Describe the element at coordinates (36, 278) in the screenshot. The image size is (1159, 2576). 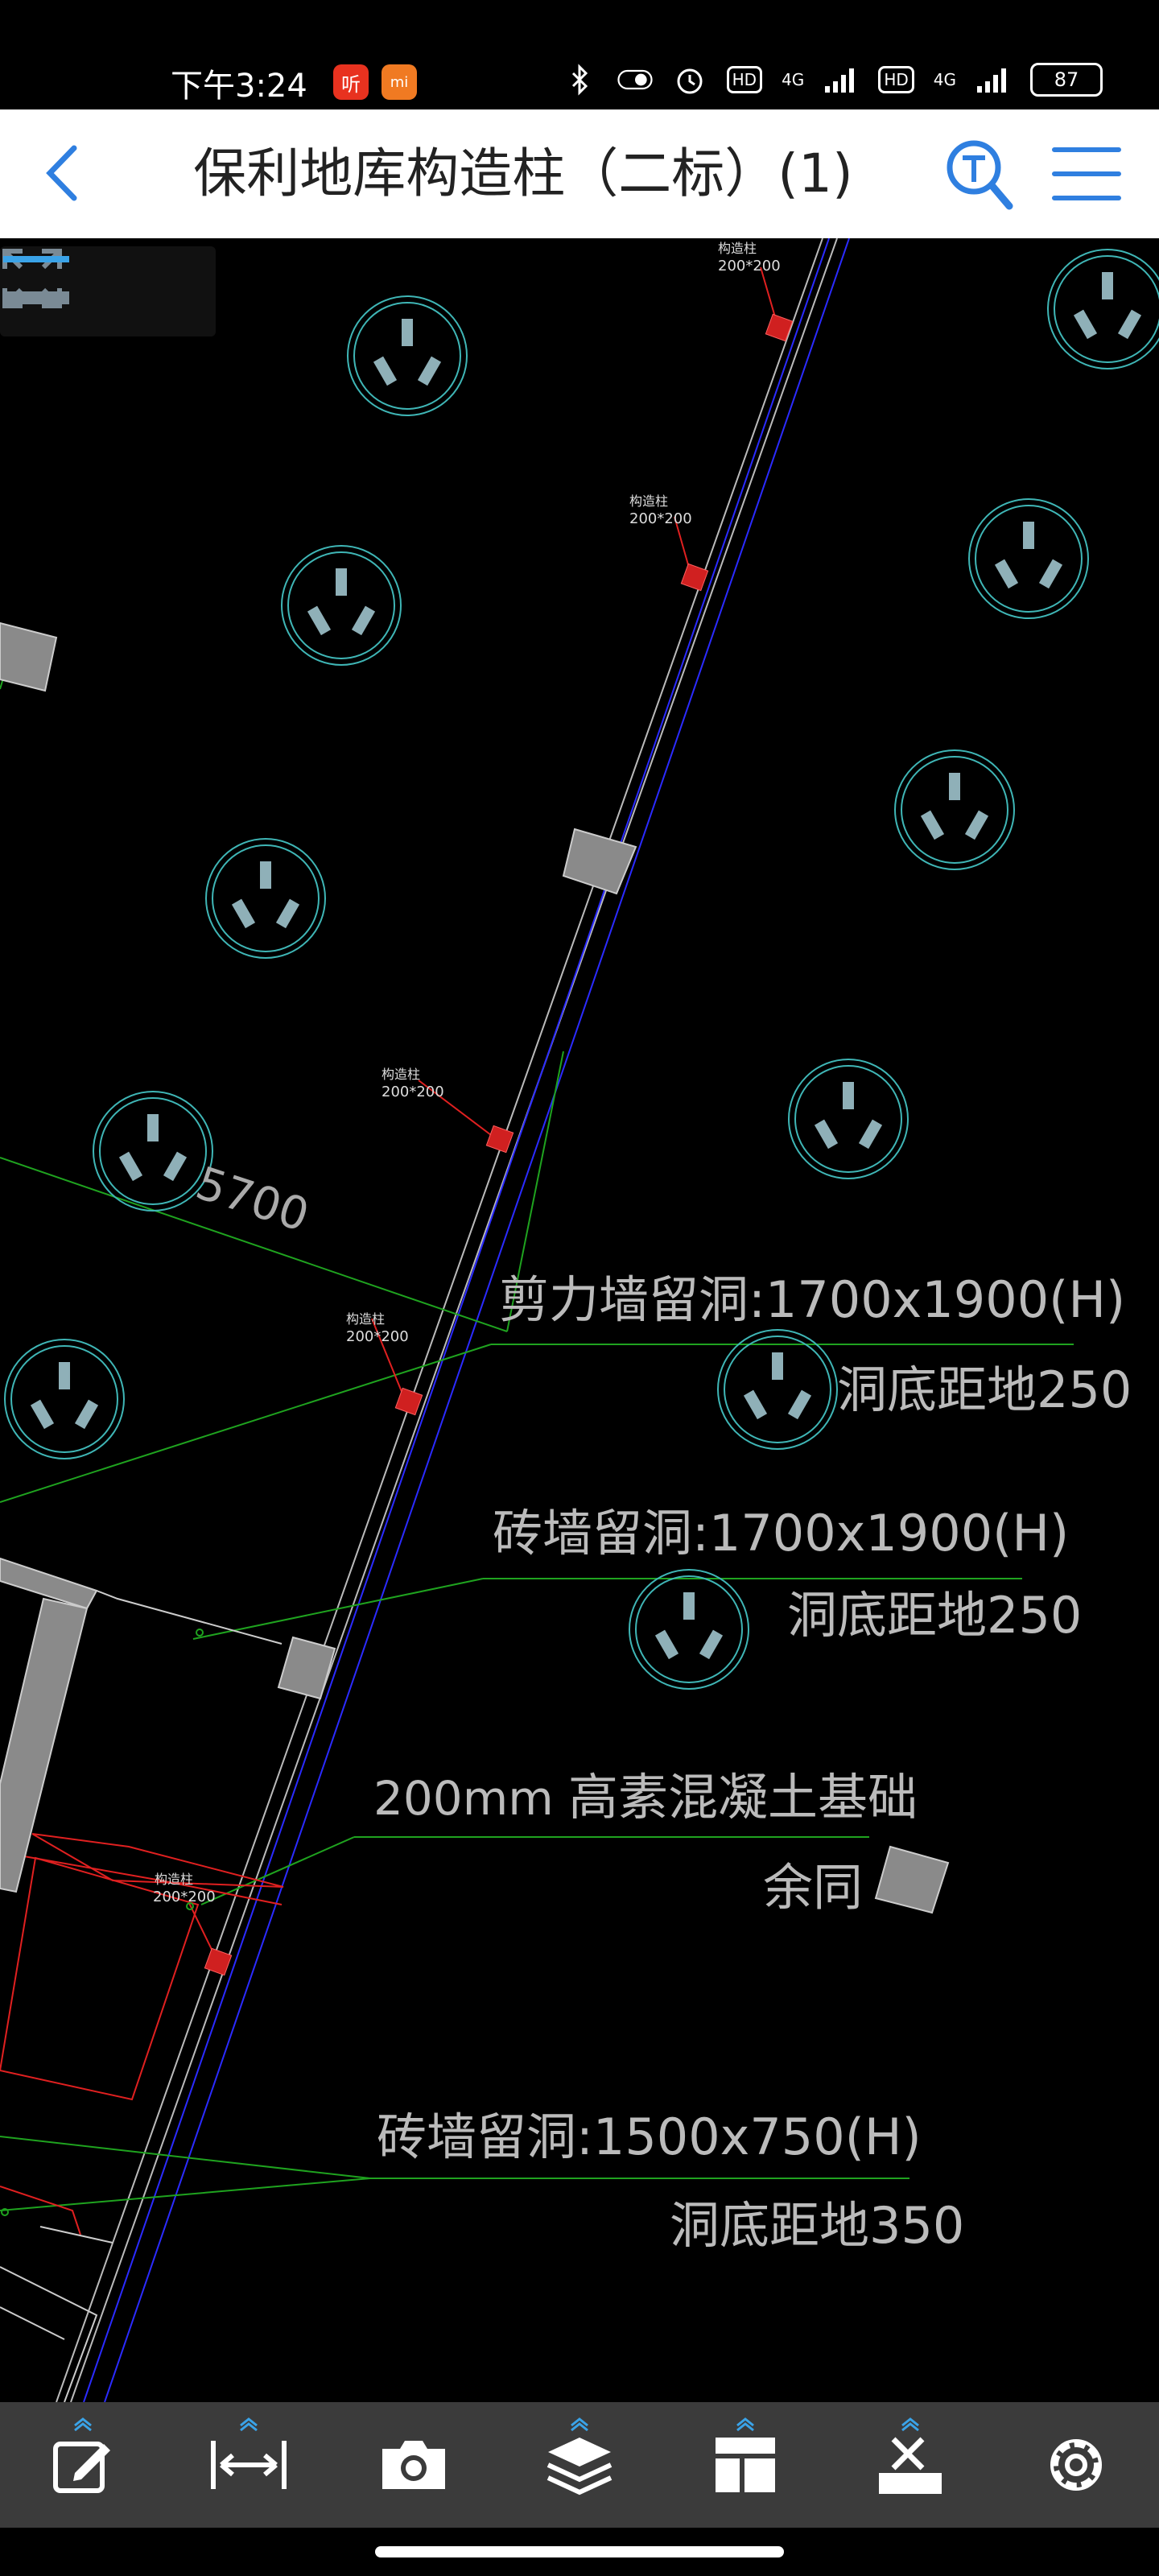
I see `layer-toggle-icon` at that location.